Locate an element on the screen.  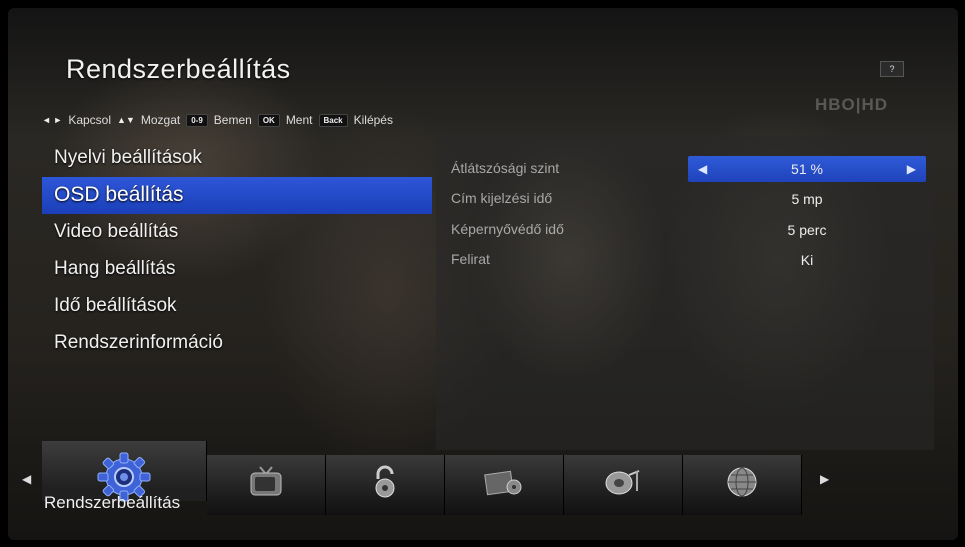
setting-label: Képernyővédő idő is located at coordinates (507, 229).